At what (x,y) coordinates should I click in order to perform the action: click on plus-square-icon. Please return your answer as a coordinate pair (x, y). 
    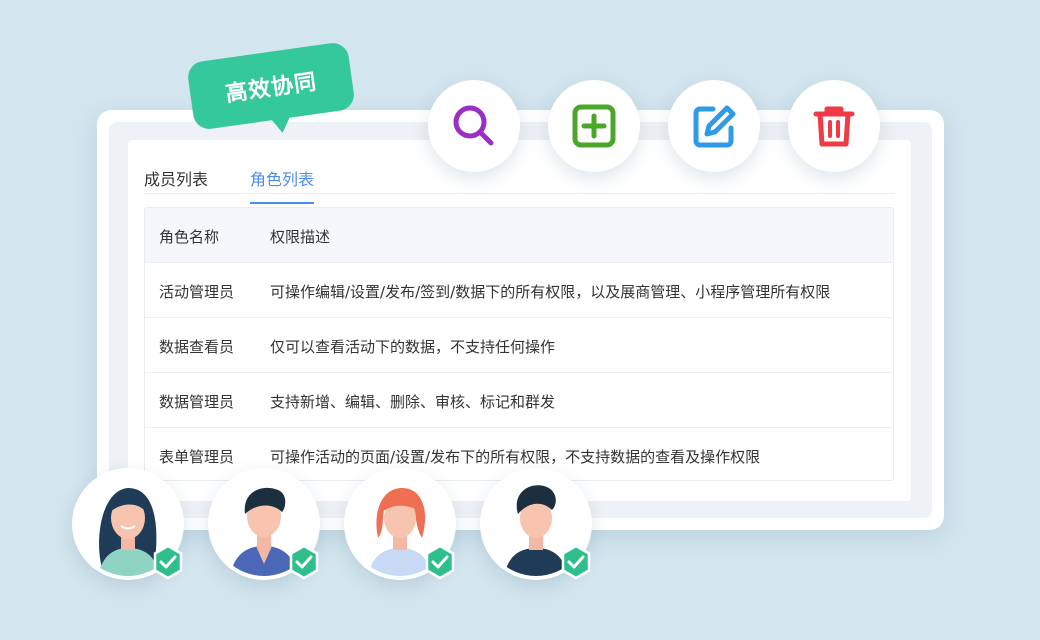
    Looking at the image, I should click on (594, 126).